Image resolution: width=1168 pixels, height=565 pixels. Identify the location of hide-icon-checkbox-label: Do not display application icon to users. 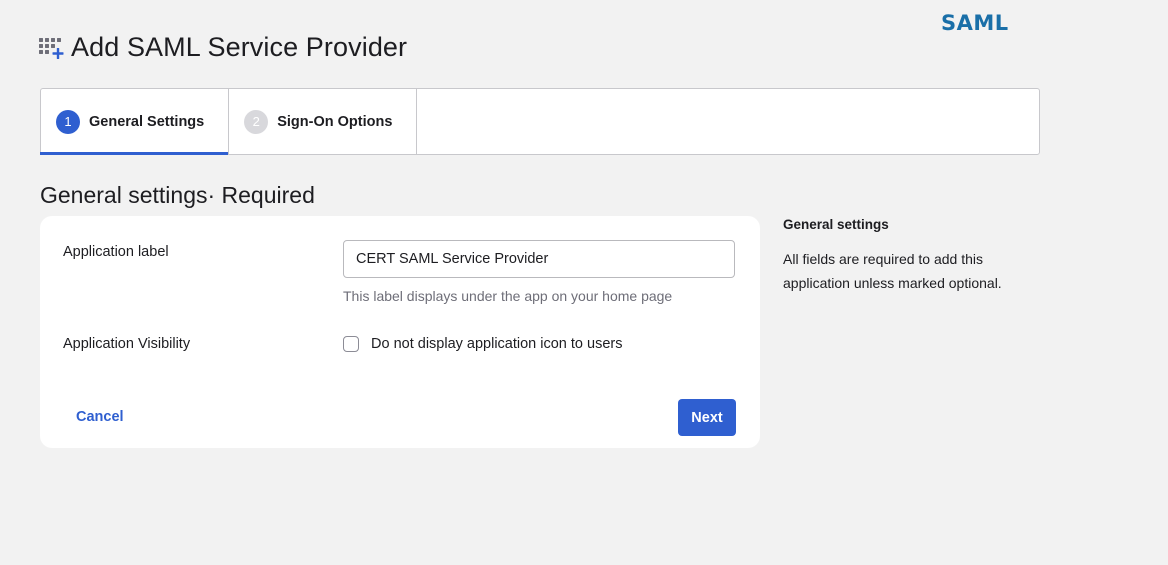
(496, 344).